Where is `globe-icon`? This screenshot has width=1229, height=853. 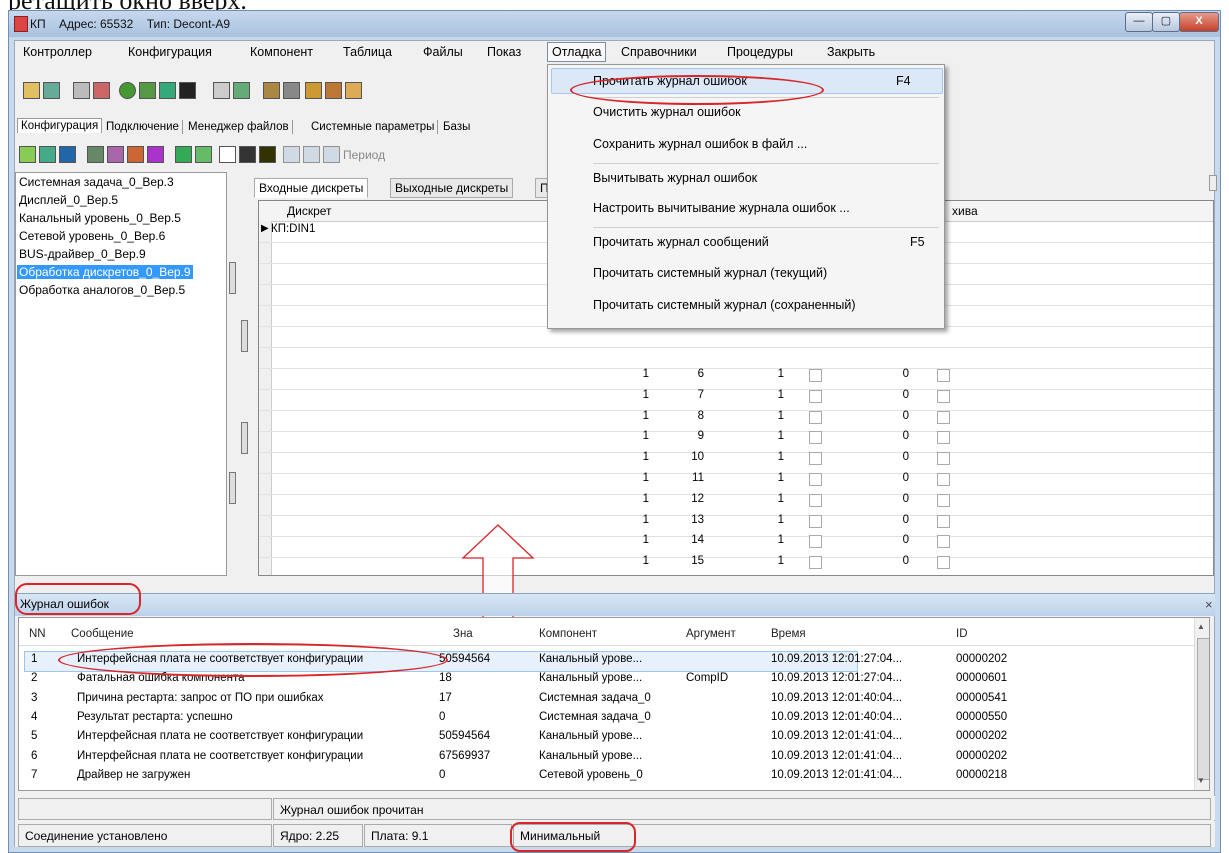
globe-icon is located at coordinates (127, 90).